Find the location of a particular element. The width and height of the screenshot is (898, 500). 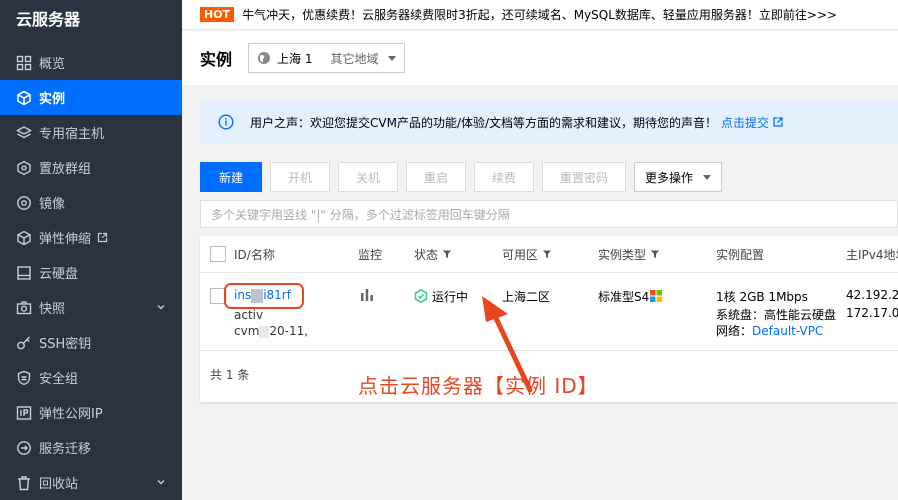

sidebar-item-placement-group: 置放群组 is located at coordinates (91, 167).